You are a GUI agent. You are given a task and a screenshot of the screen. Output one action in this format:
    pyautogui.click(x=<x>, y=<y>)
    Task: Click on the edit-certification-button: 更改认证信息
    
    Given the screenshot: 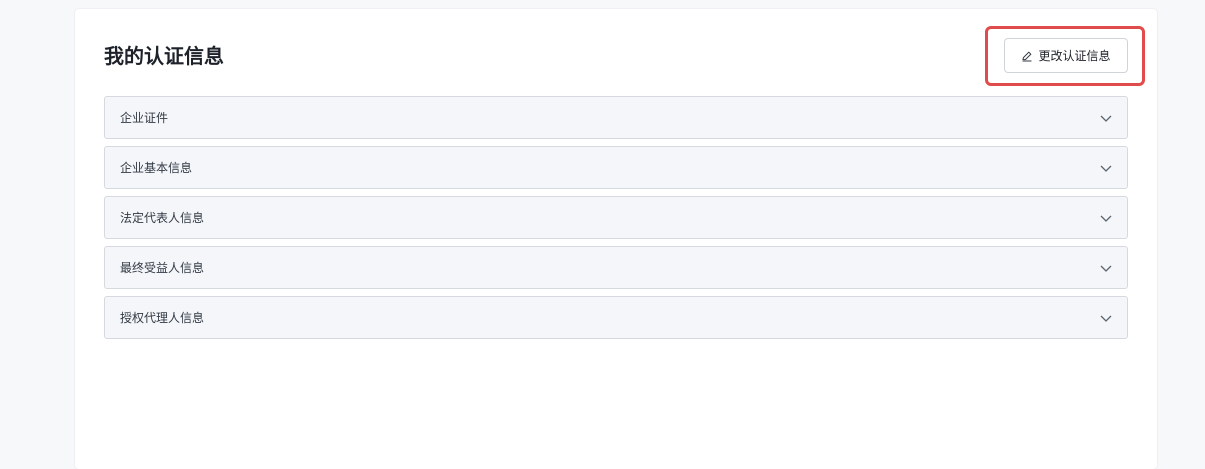 What is the action you would take?
    pyautogui.click(x=1066, y=55)
    